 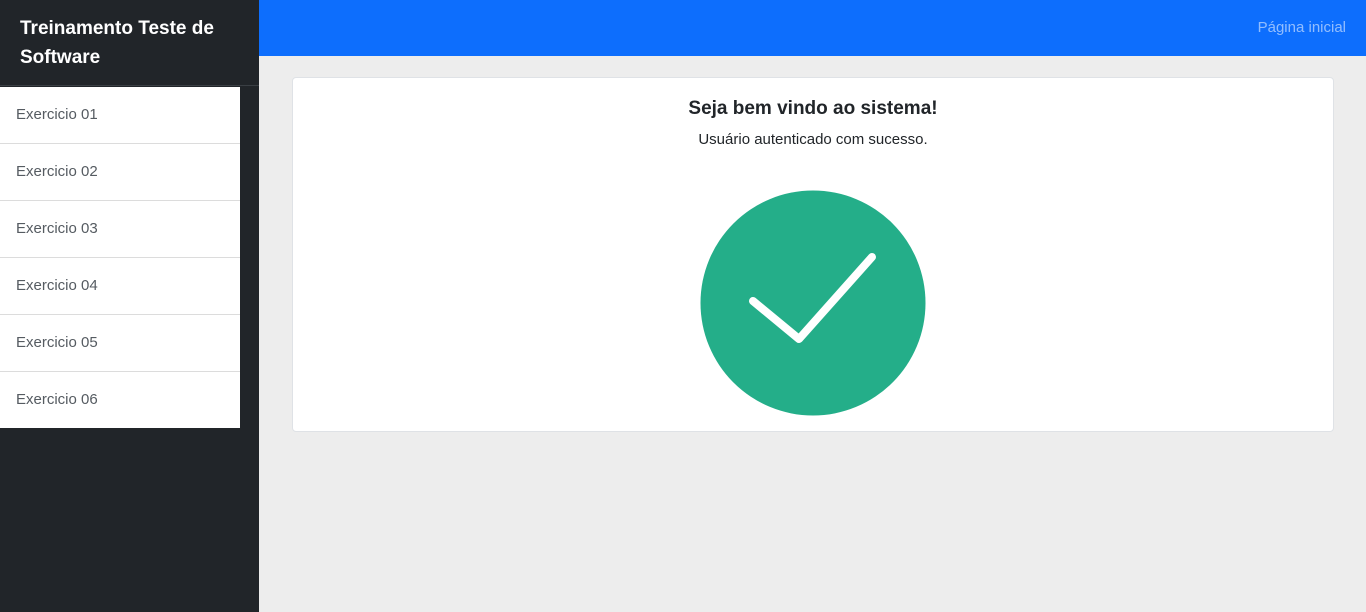 I want to click on welcome-title: Seja bem vindo ao sistema!, so click(x=813, y=108).